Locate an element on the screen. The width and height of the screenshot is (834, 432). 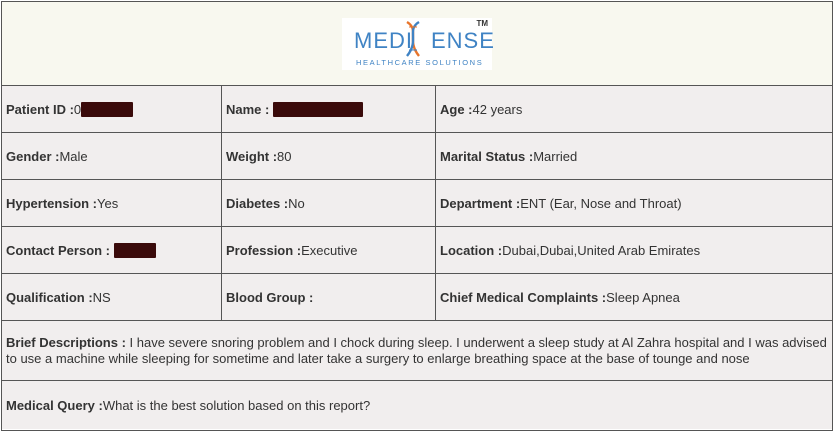
field-label: Gender : is located at coordinates (33, 156).